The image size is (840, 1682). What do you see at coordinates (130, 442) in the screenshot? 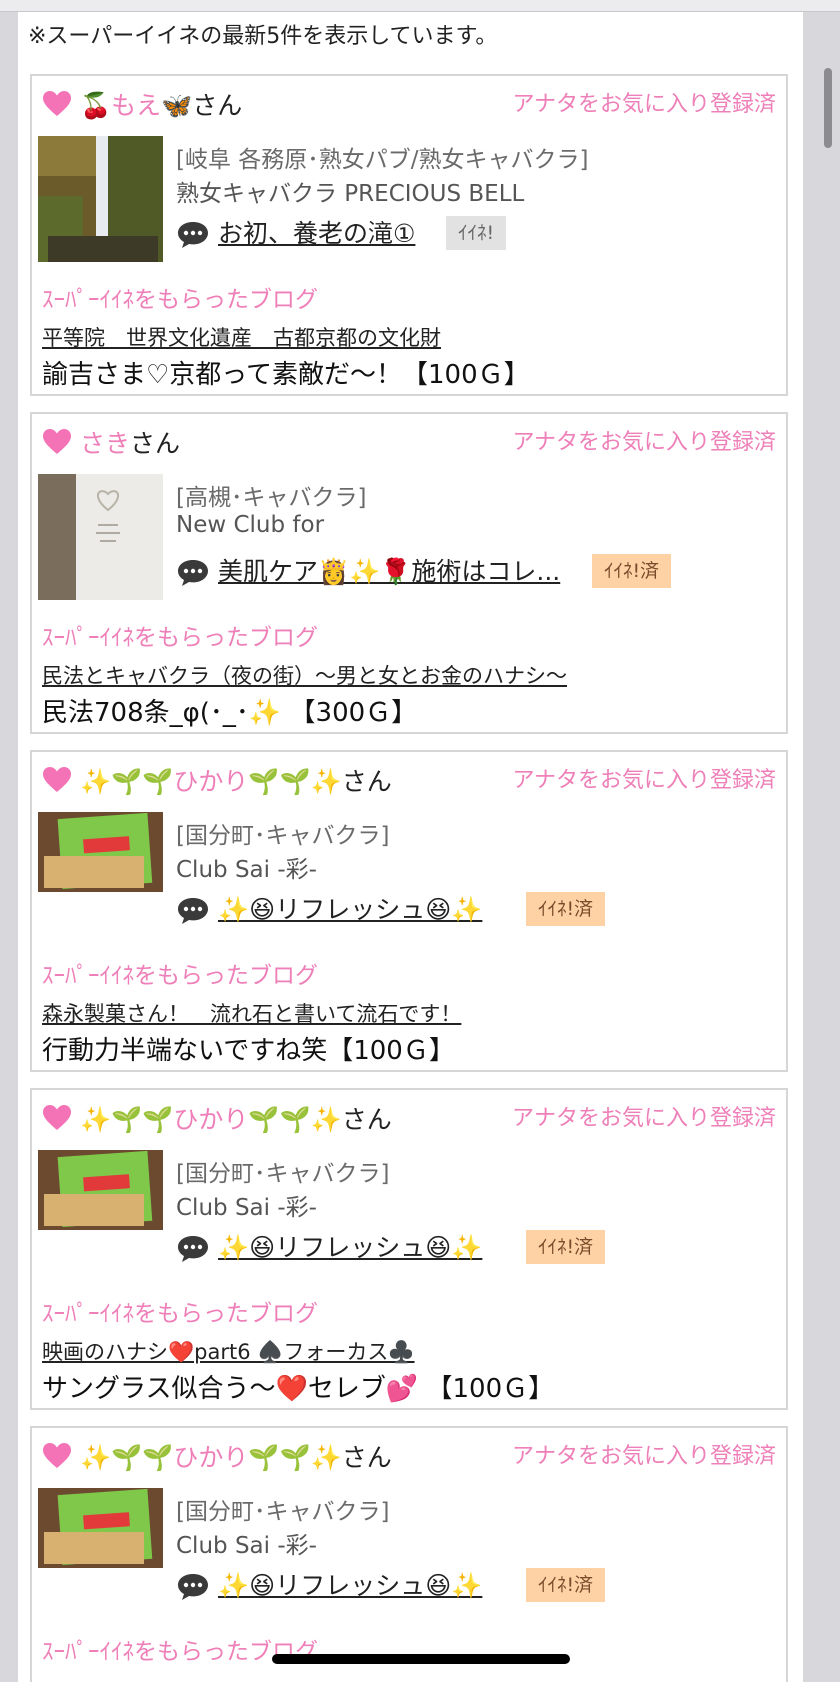
I see `user-name: さきさん` at bounding box center [130, 442].